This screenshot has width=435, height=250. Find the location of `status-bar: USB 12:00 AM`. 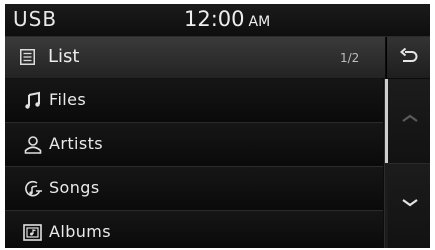

status-bar: USB 12:00 AM is located at coordinates (217, 20).